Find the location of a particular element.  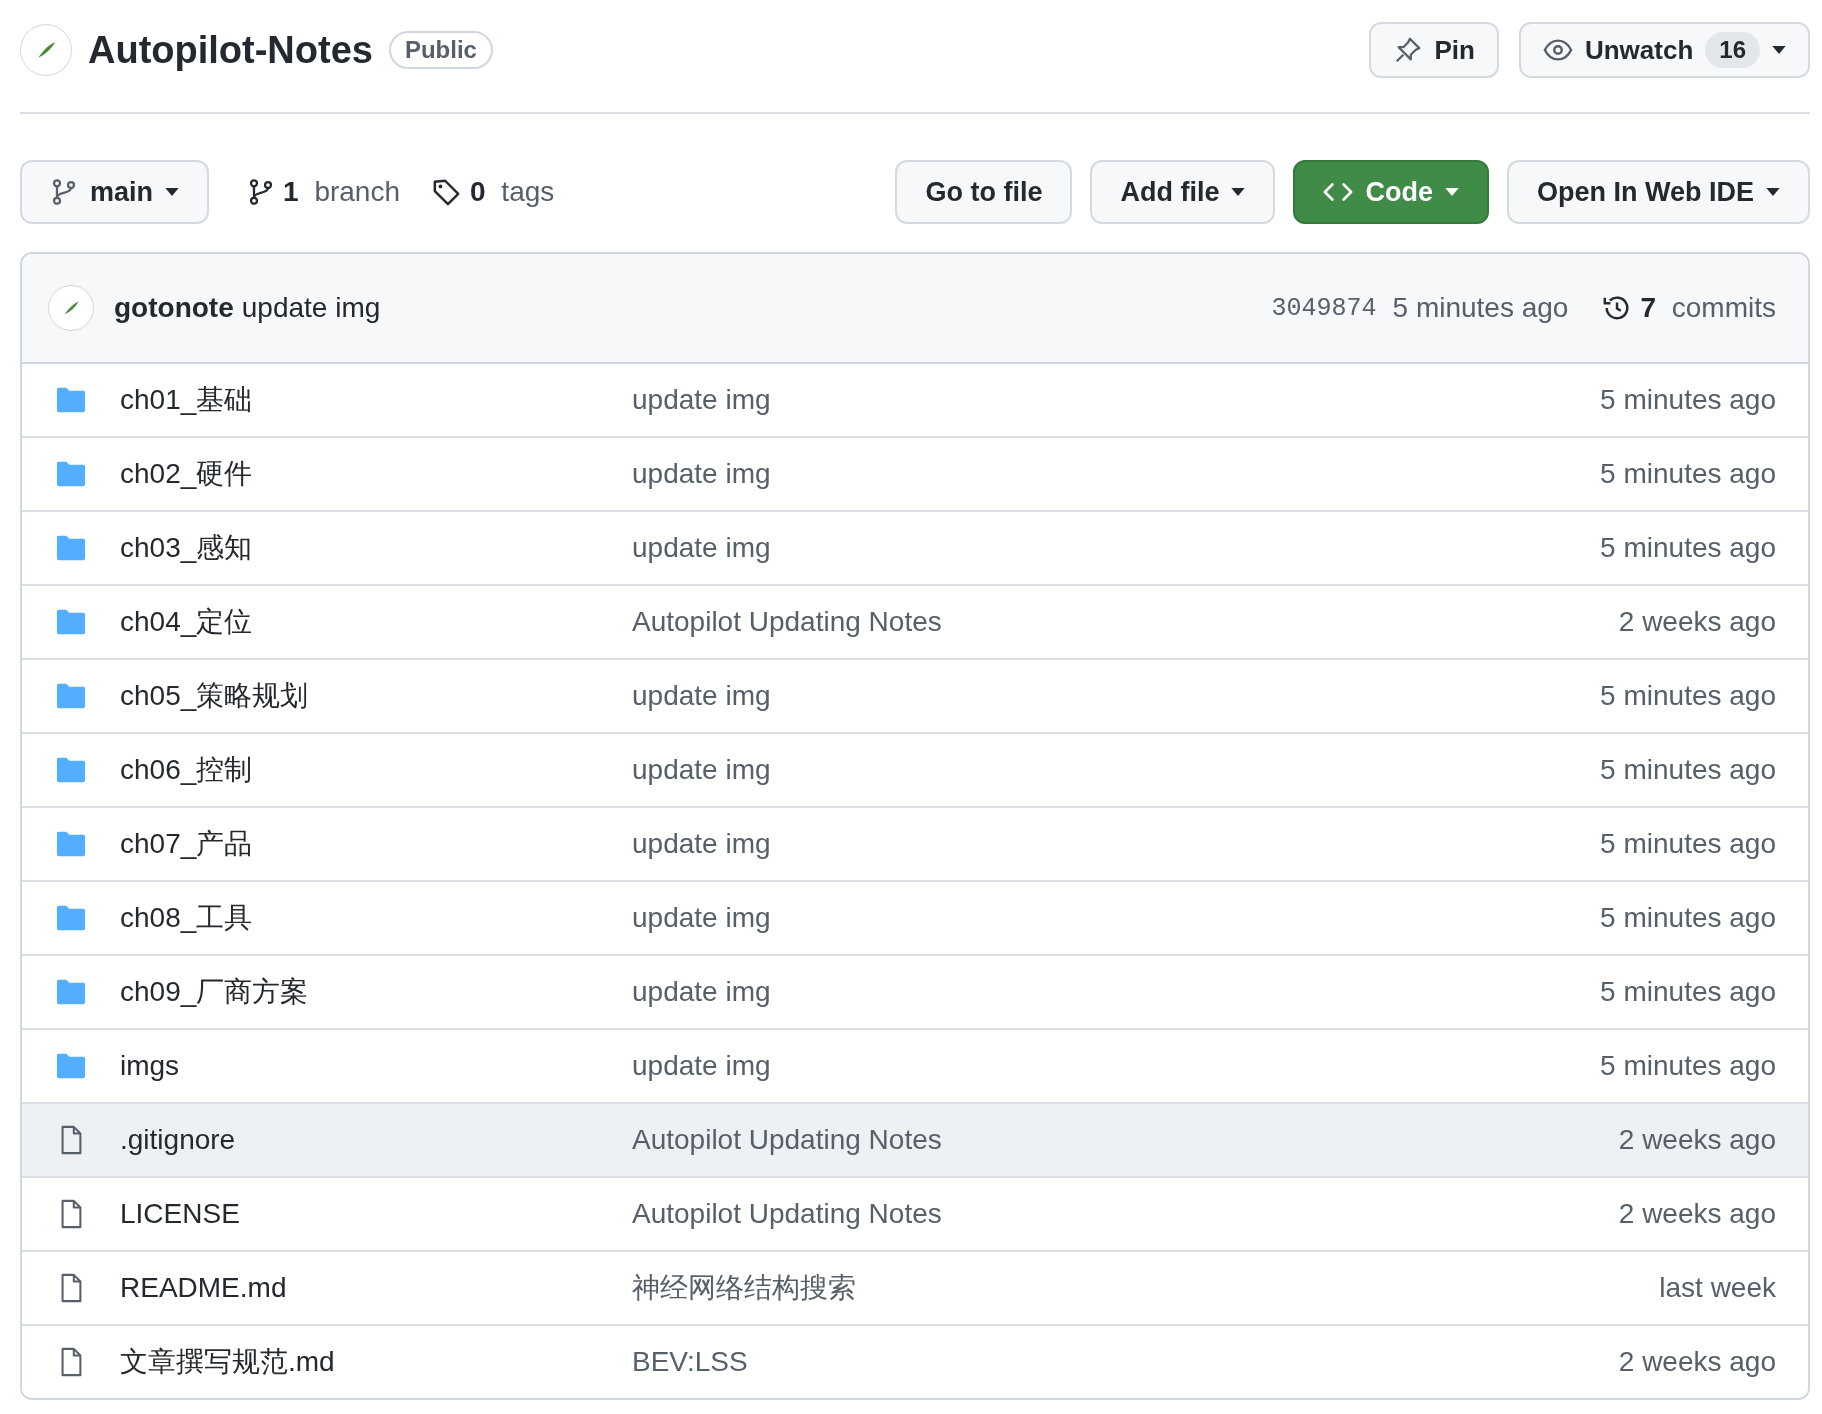

commit-sha: 3049874 is located at coordinates (1324, 308).